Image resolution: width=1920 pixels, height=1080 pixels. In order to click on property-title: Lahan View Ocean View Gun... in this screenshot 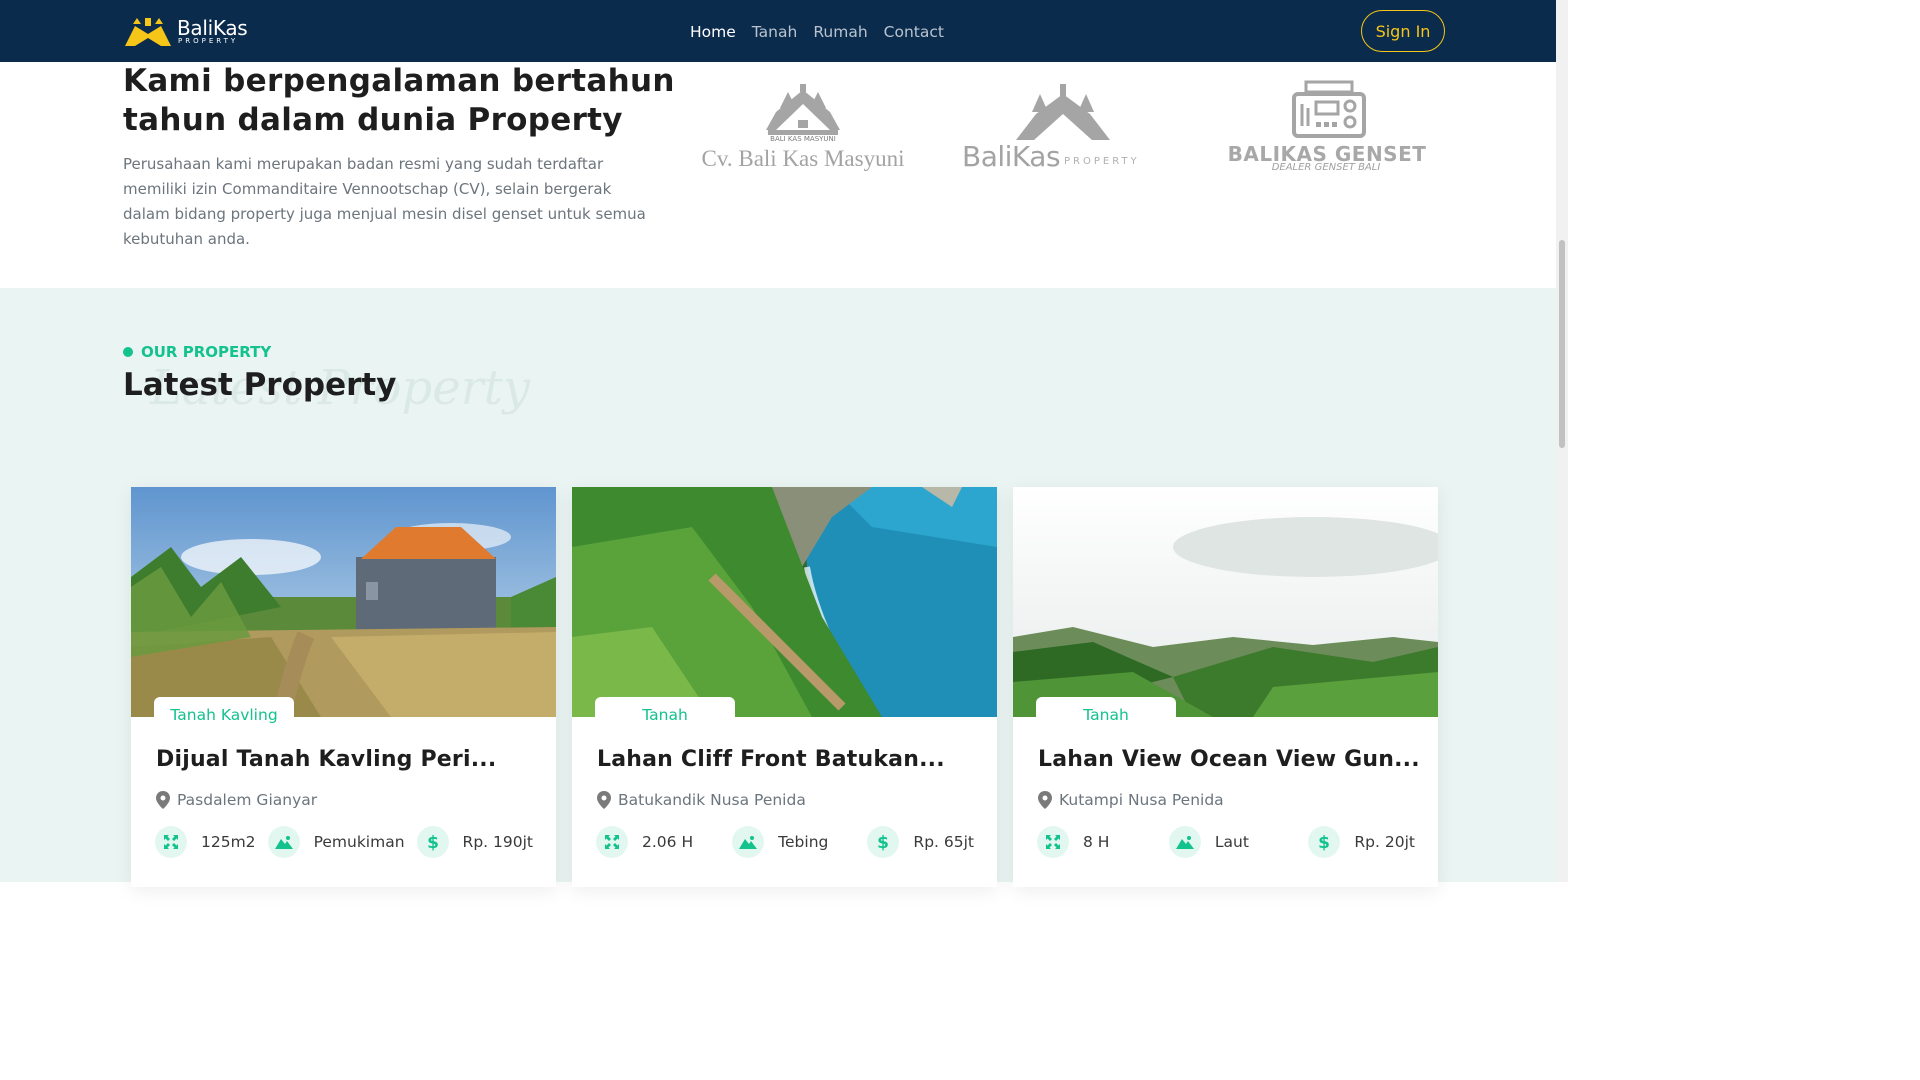, I will do `click(1228, 759)`.